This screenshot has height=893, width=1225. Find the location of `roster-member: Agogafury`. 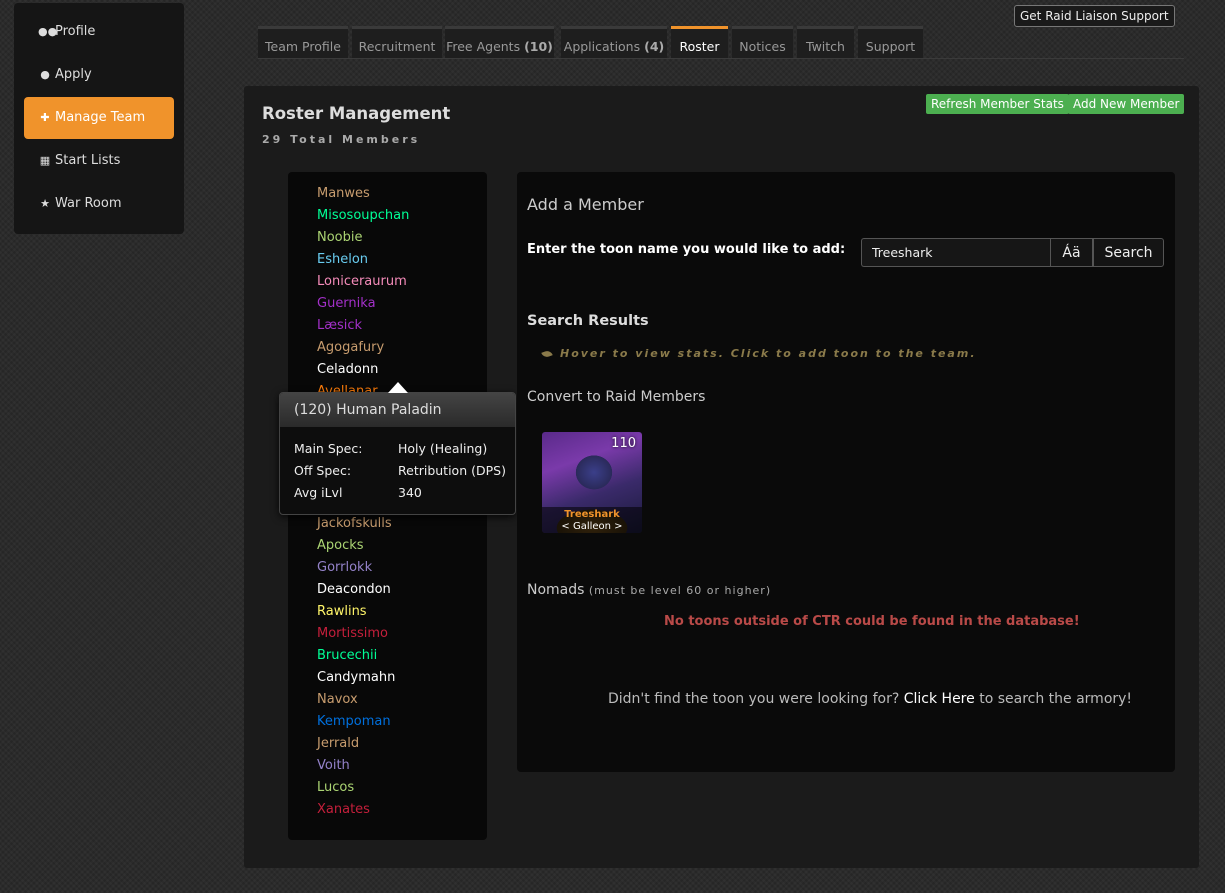

roster-member: Agogafury is located at coordinates (350, 347).